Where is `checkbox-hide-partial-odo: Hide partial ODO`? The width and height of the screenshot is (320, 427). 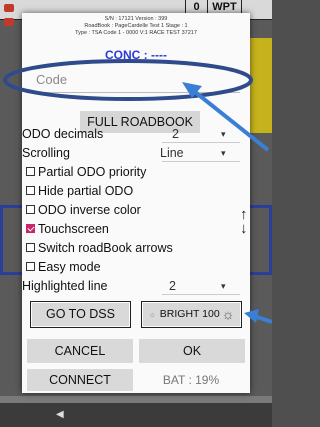
checkbox-hide-partial-odo: Hide partial ODO is located at coordinates (136, 191).